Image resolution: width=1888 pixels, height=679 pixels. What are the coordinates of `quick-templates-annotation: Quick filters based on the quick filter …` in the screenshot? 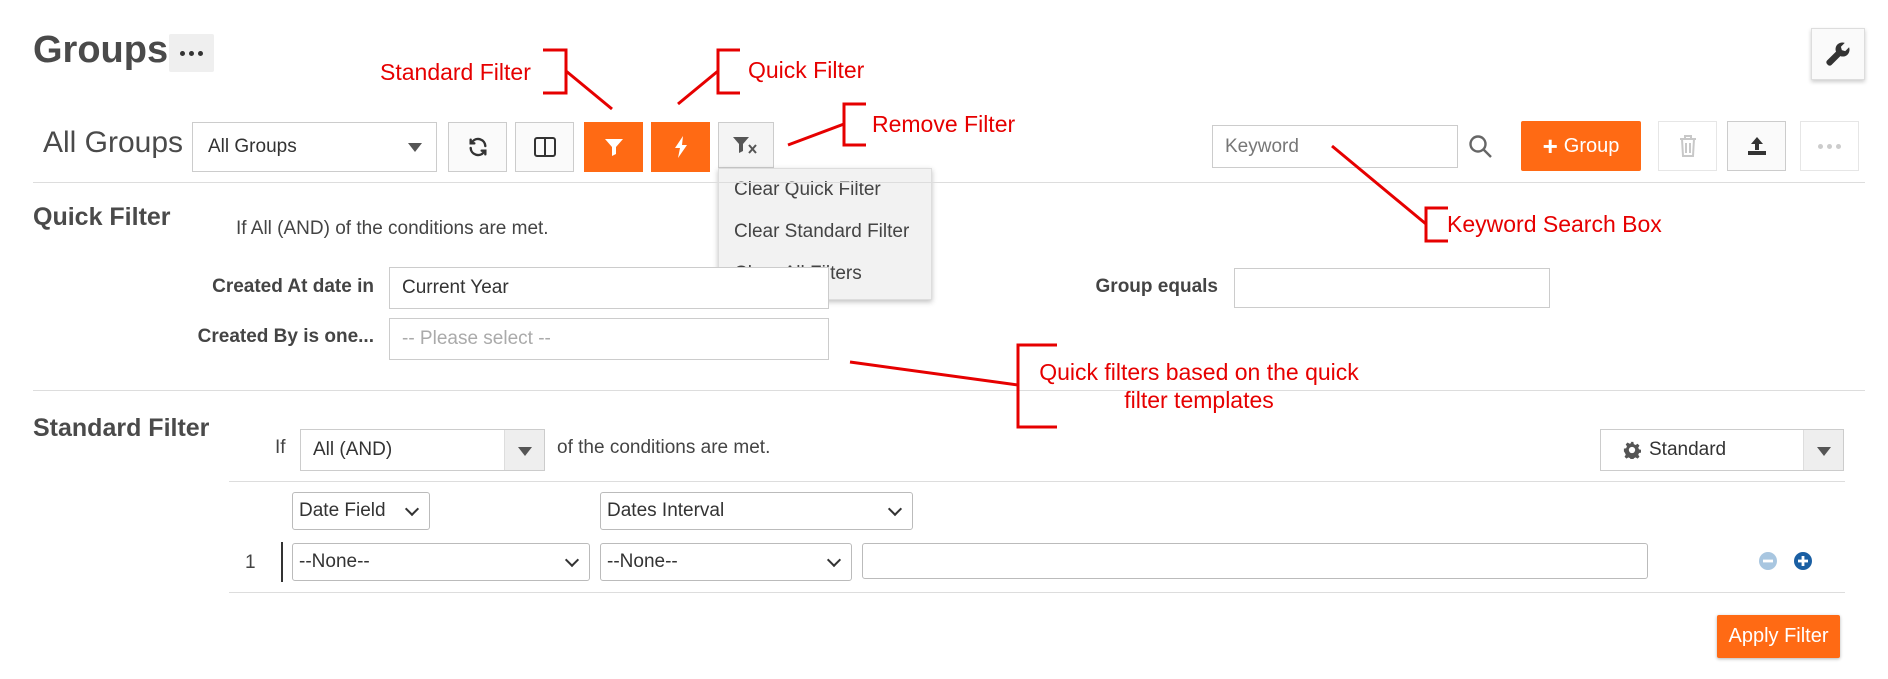 It's located at (1199, 386).